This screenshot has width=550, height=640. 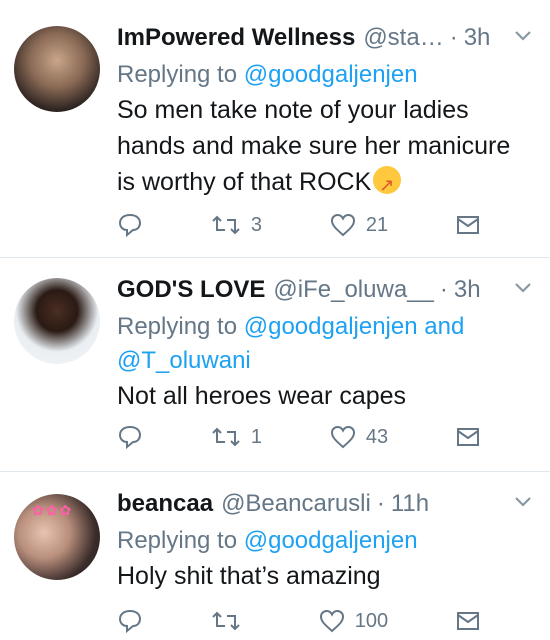 I want to click on author-handle: @Beancarusli, so click(x=296, y=504).